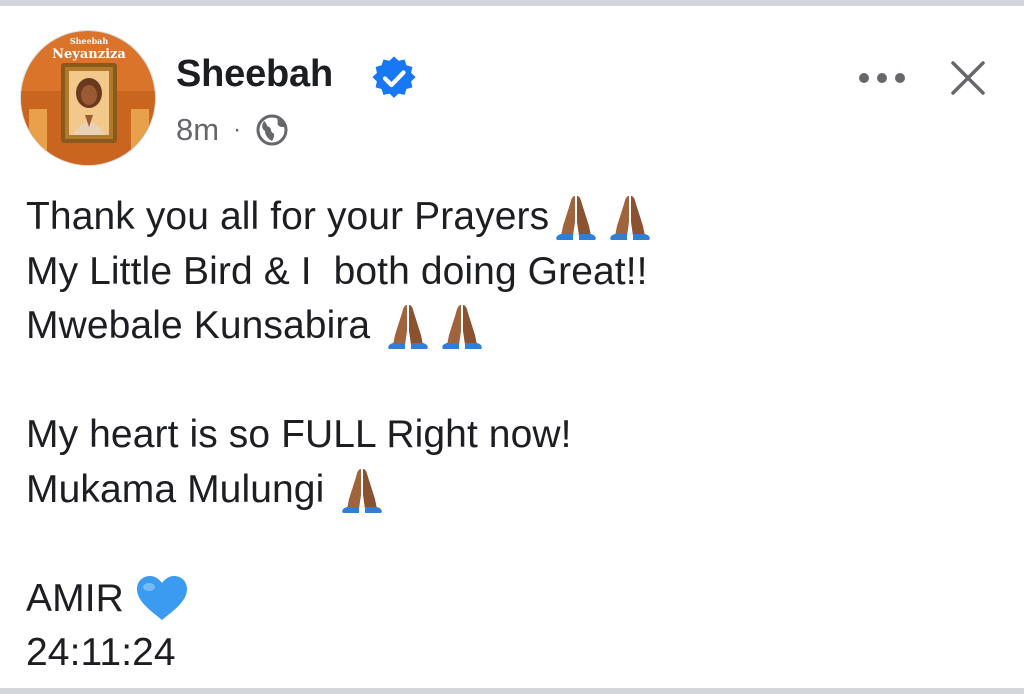  I want to click on avatar-text-main: Neyanziza, so click(89, 54).